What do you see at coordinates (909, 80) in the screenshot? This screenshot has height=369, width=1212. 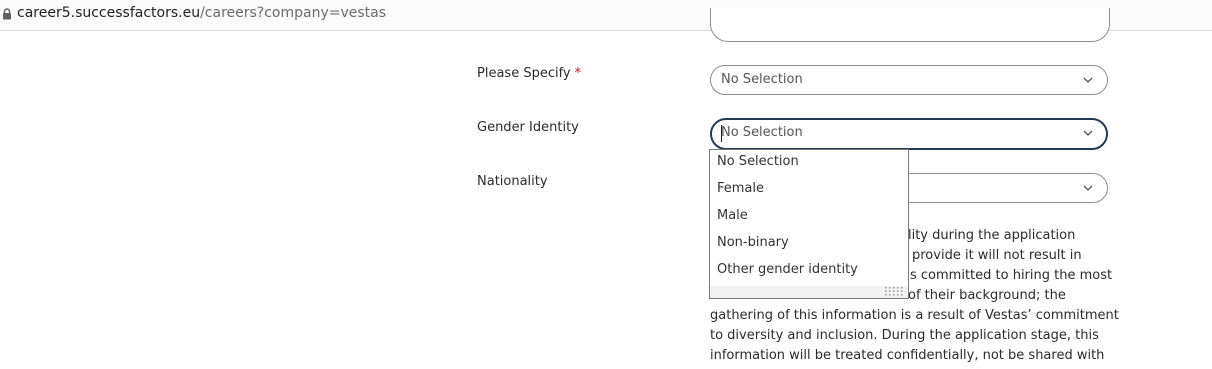 I see `please-specify-select: No Selection` at bounding box center [909, 80].